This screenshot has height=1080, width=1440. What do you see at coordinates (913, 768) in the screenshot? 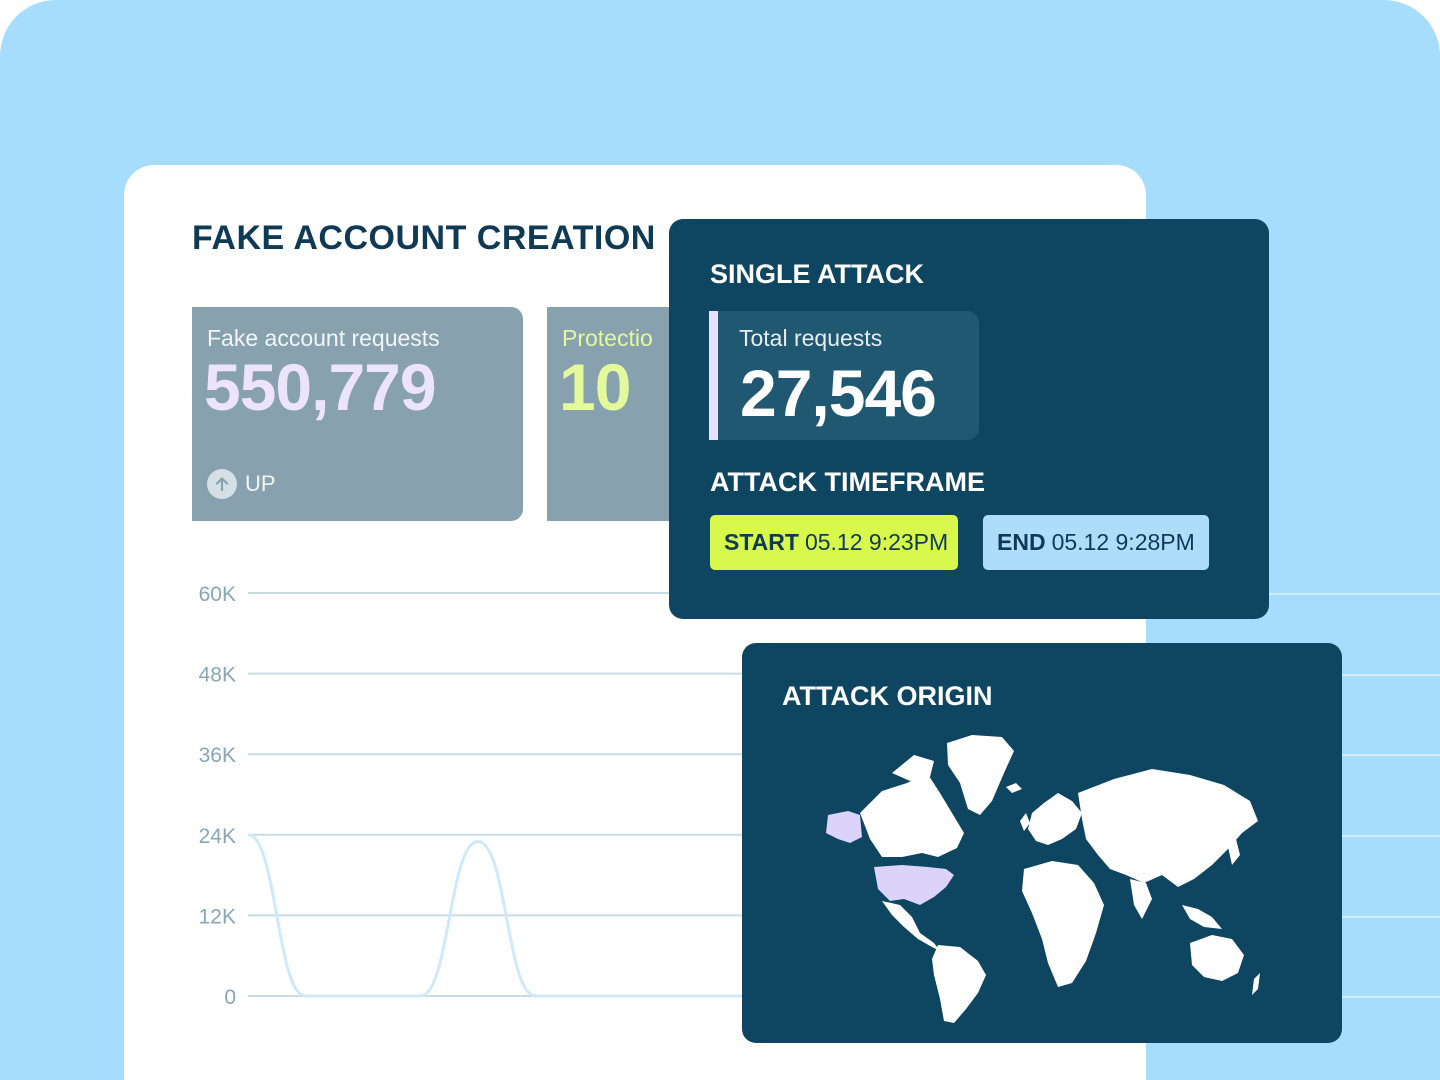
I see `map-arctic-islands` at bounding box center [913, 768].